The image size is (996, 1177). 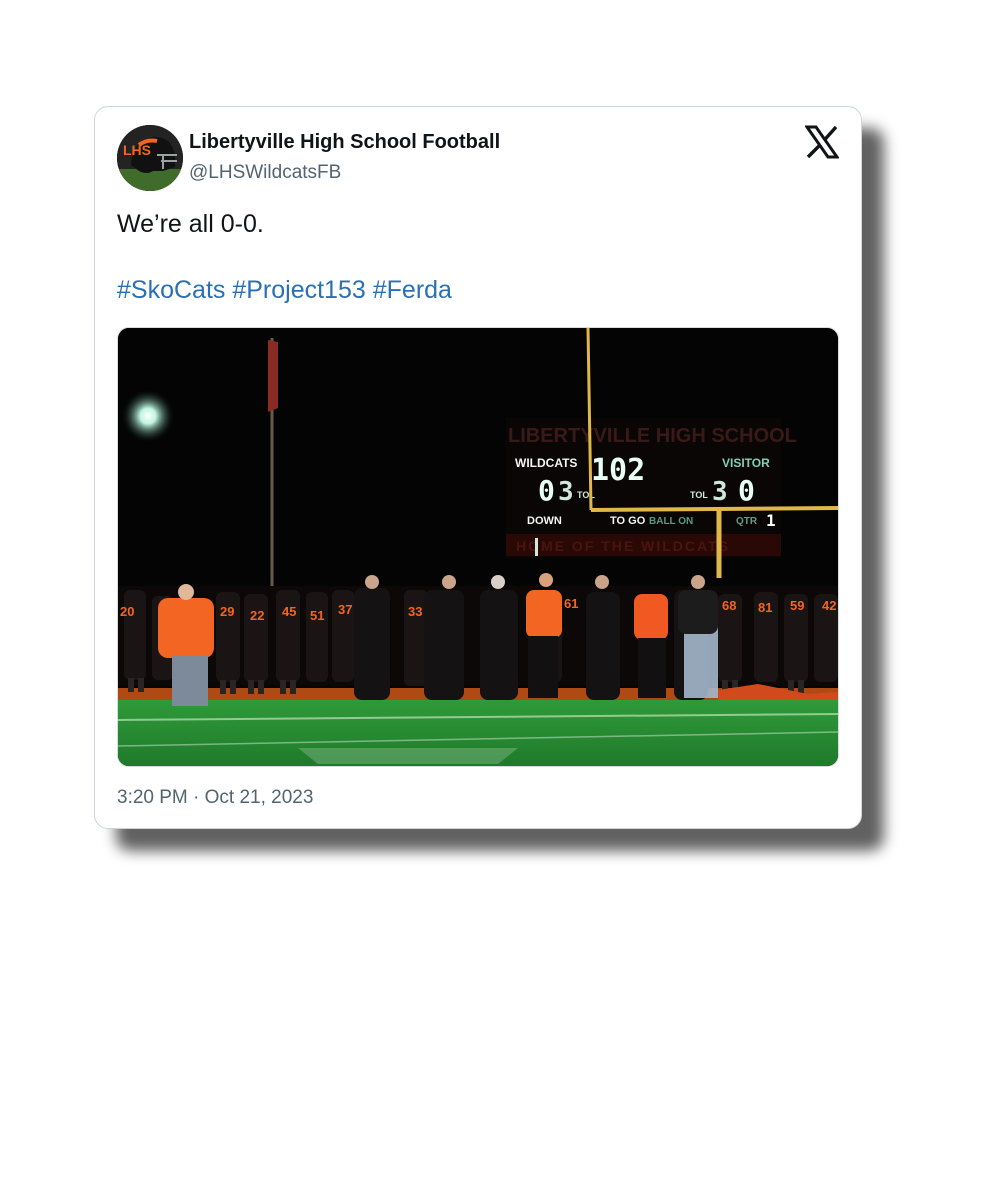 I want to click on scoreboard-home-tol: 3, so click(x=566, y=492).